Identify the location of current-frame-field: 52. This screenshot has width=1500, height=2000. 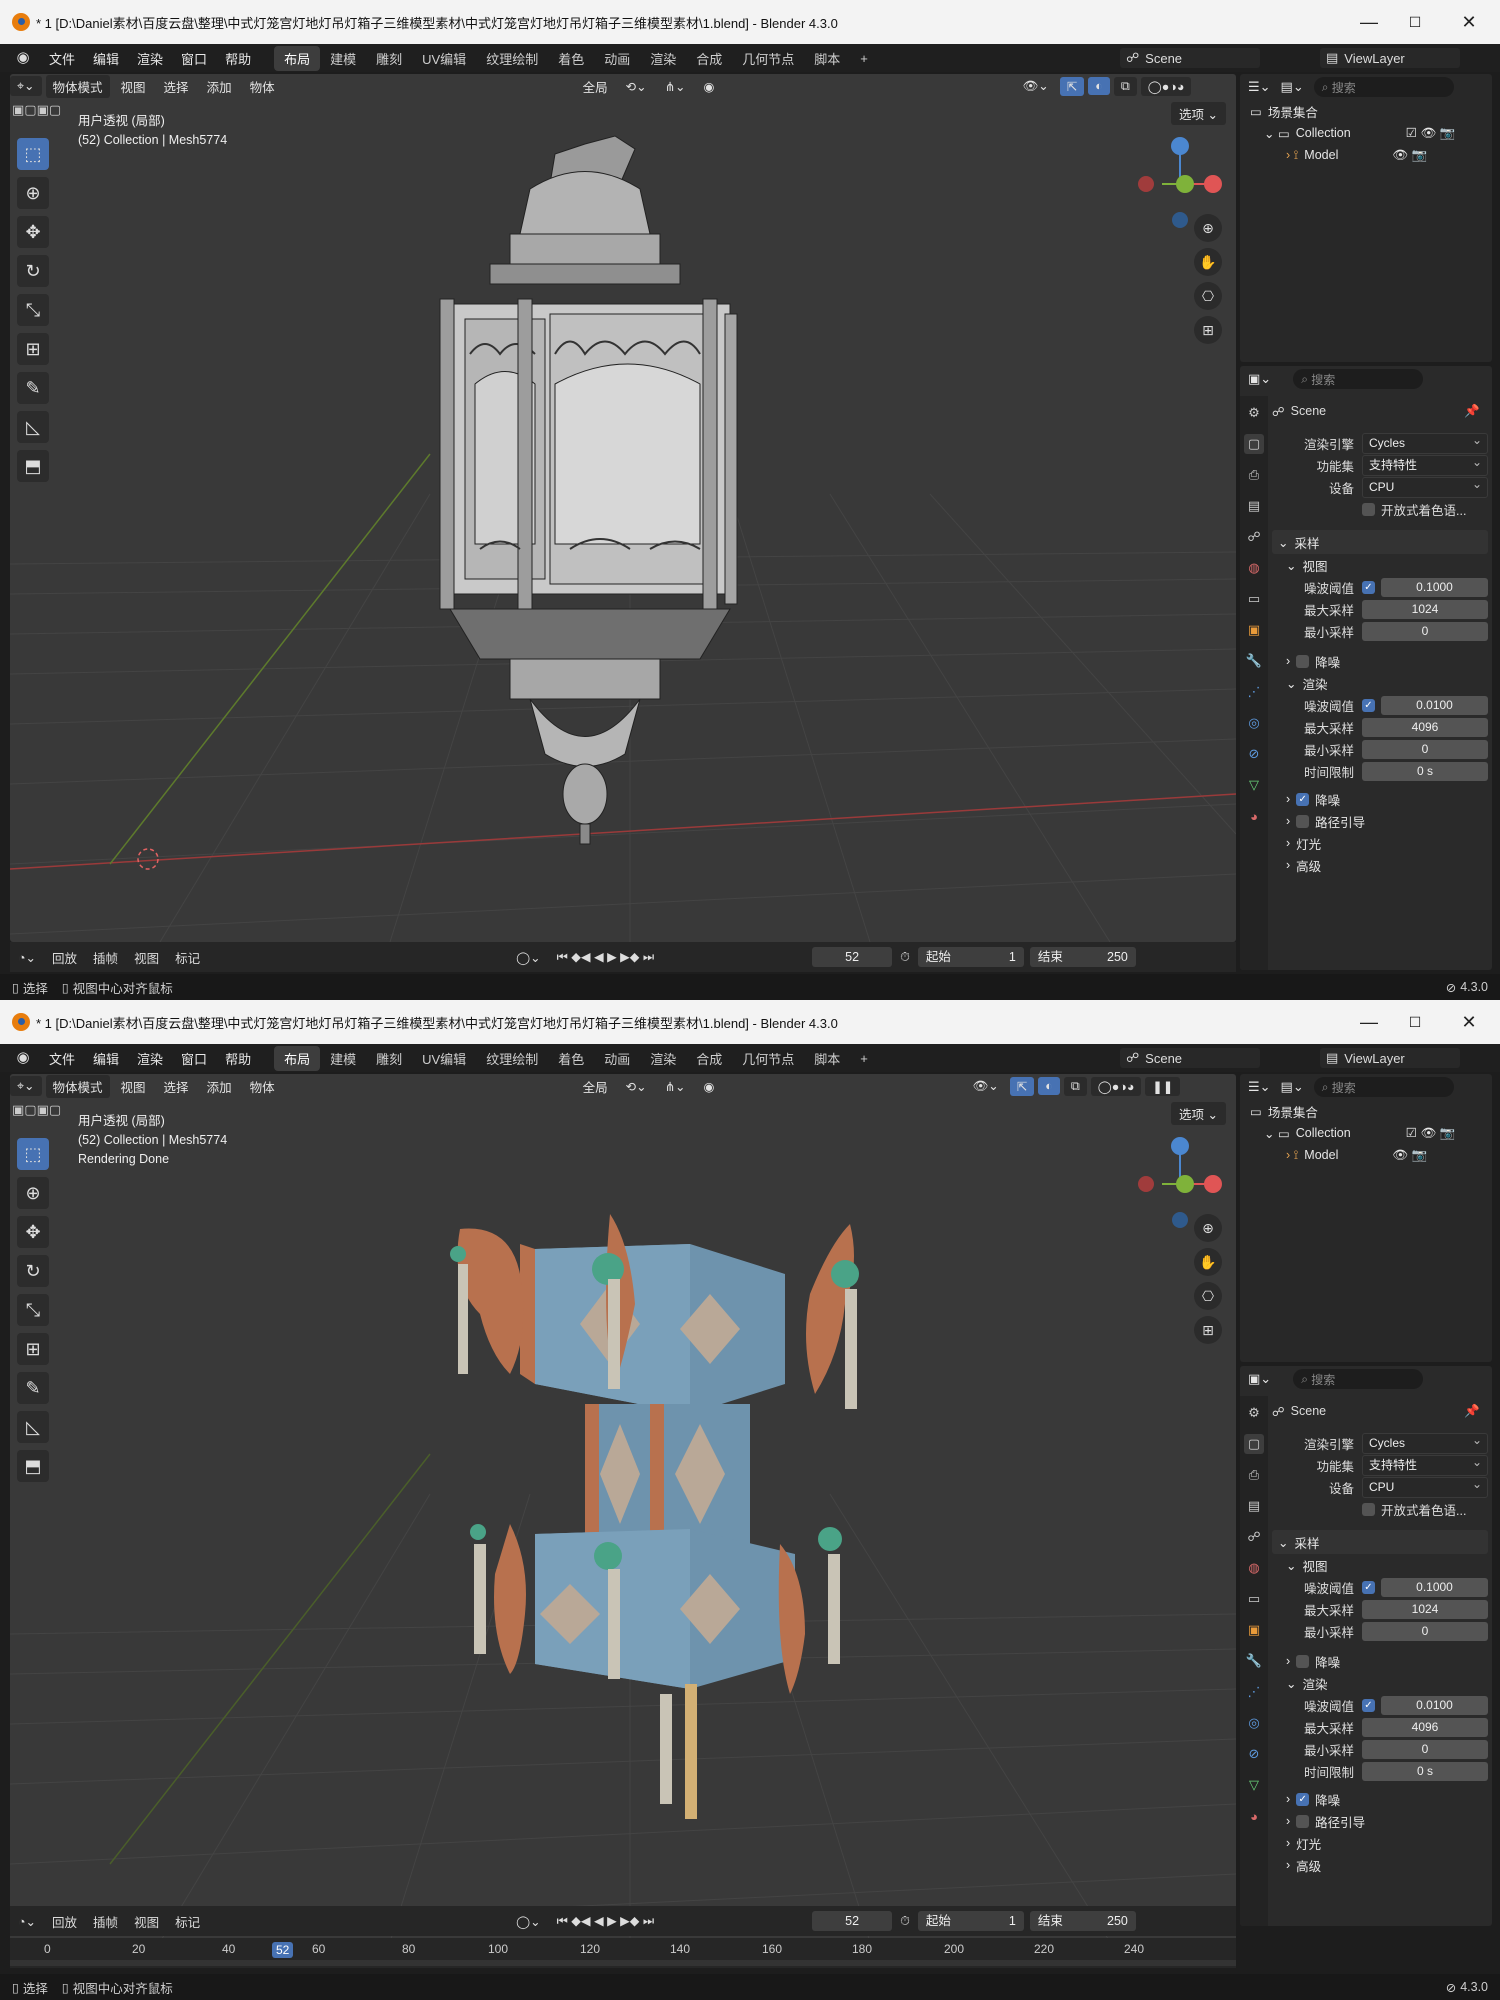
(852, 1921).